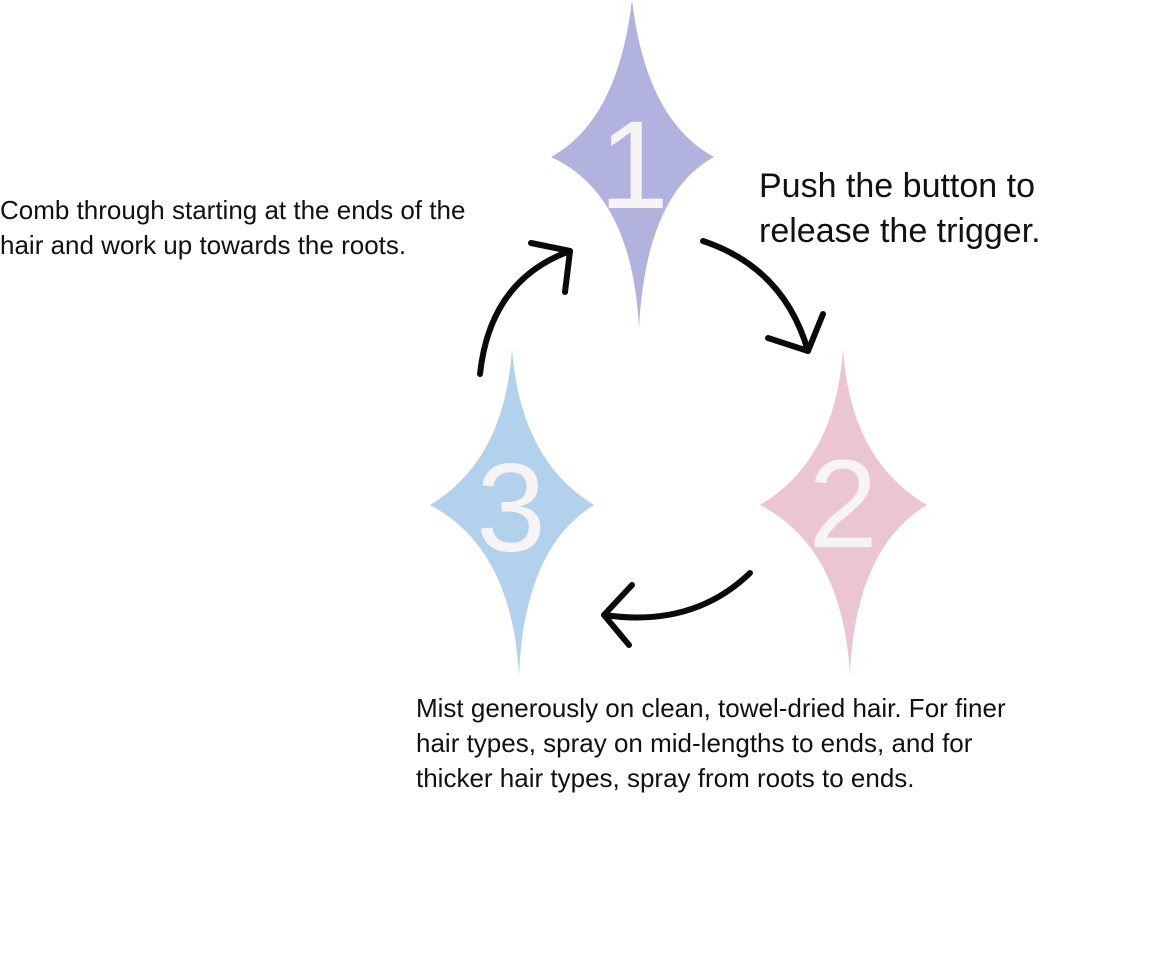 Image resolution: width=1175 pixels, height=957 pixels. I want to click on step-3-number: 3, so click(511, 508).